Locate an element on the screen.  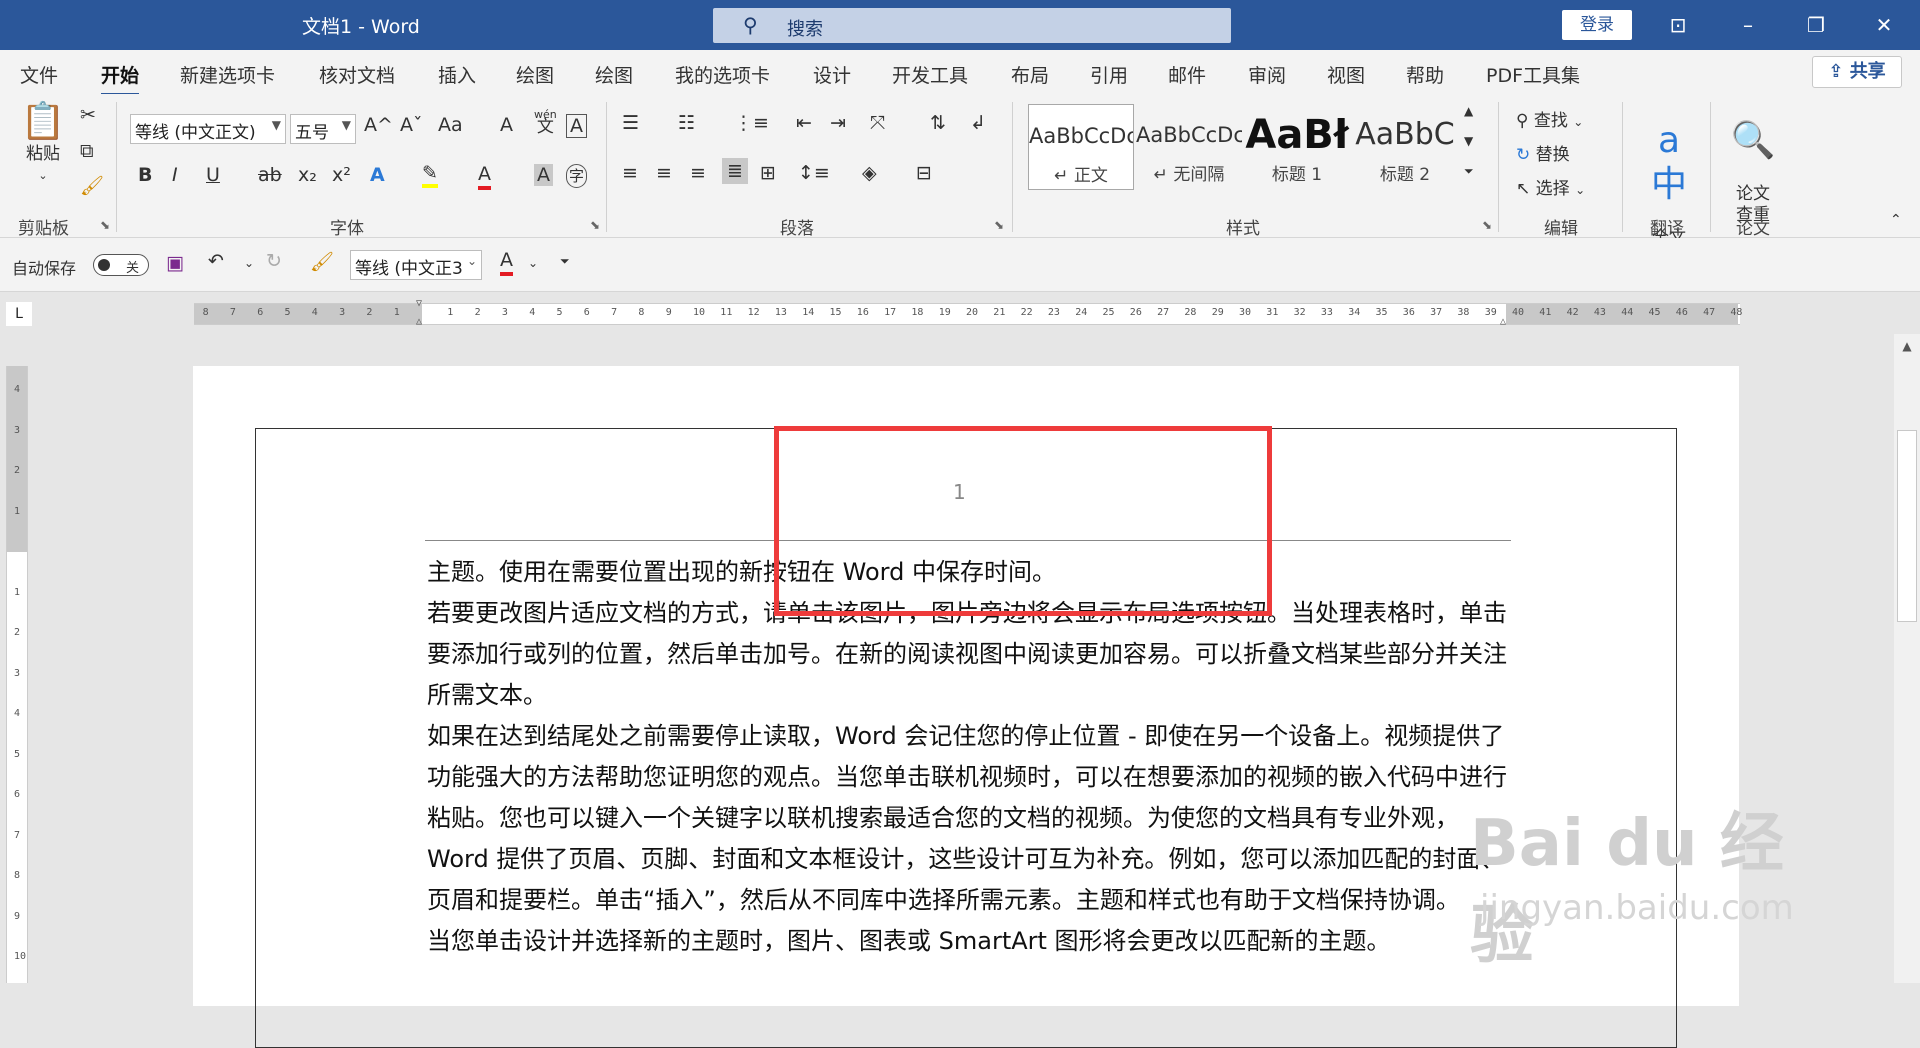
bullets-icon: ☰ is located at coordinates (630, 123).